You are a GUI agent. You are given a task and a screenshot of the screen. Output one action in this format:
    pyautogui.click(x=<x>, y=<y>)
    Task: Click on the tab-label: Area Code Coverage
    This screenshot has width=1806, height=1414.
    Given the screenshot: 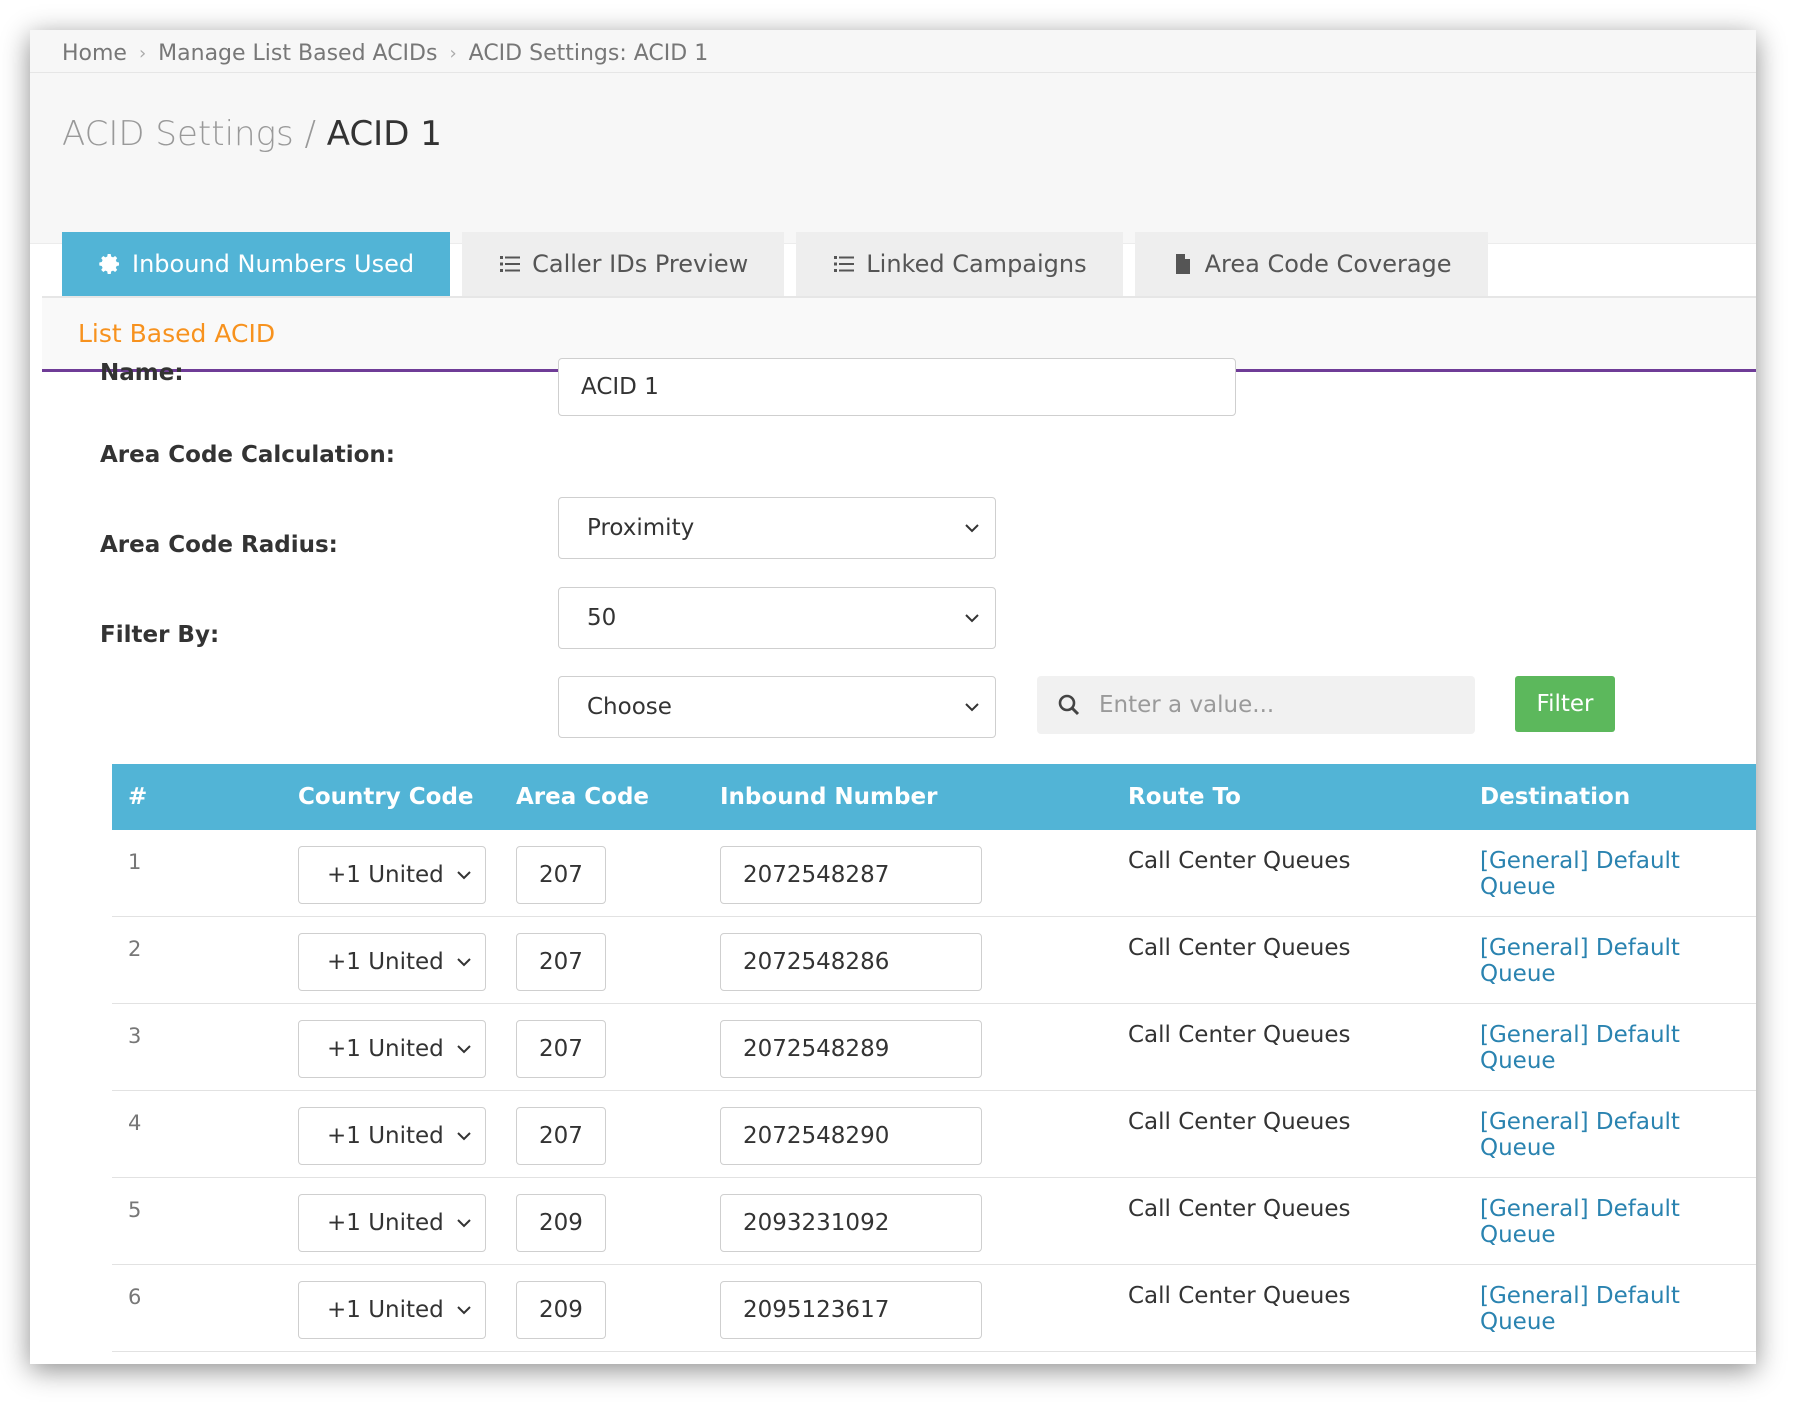 What is the action you would take?
    pyautogui.click(x=1328, y=264)
    